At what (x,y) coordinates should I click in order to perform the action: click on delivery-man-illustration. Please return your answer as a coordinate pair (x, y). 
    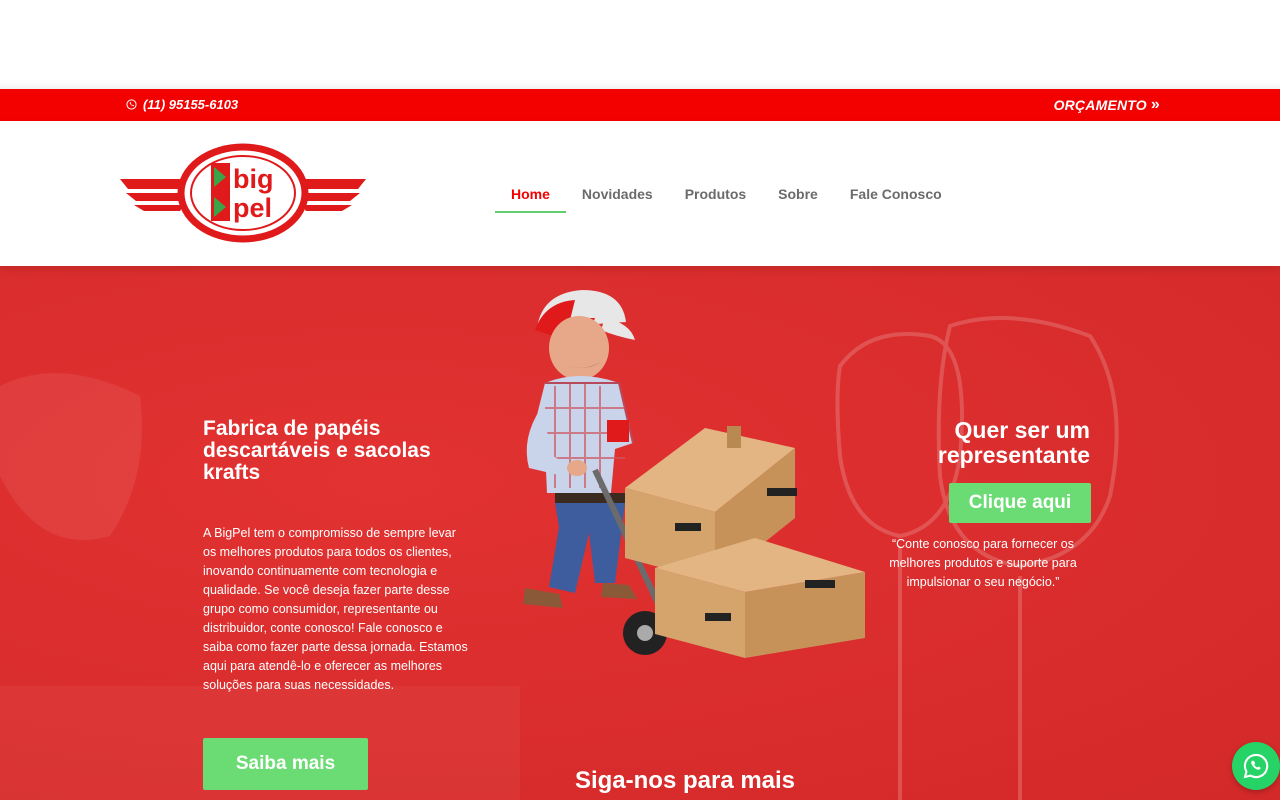
    Looking at the image, I should click on (694, 474).